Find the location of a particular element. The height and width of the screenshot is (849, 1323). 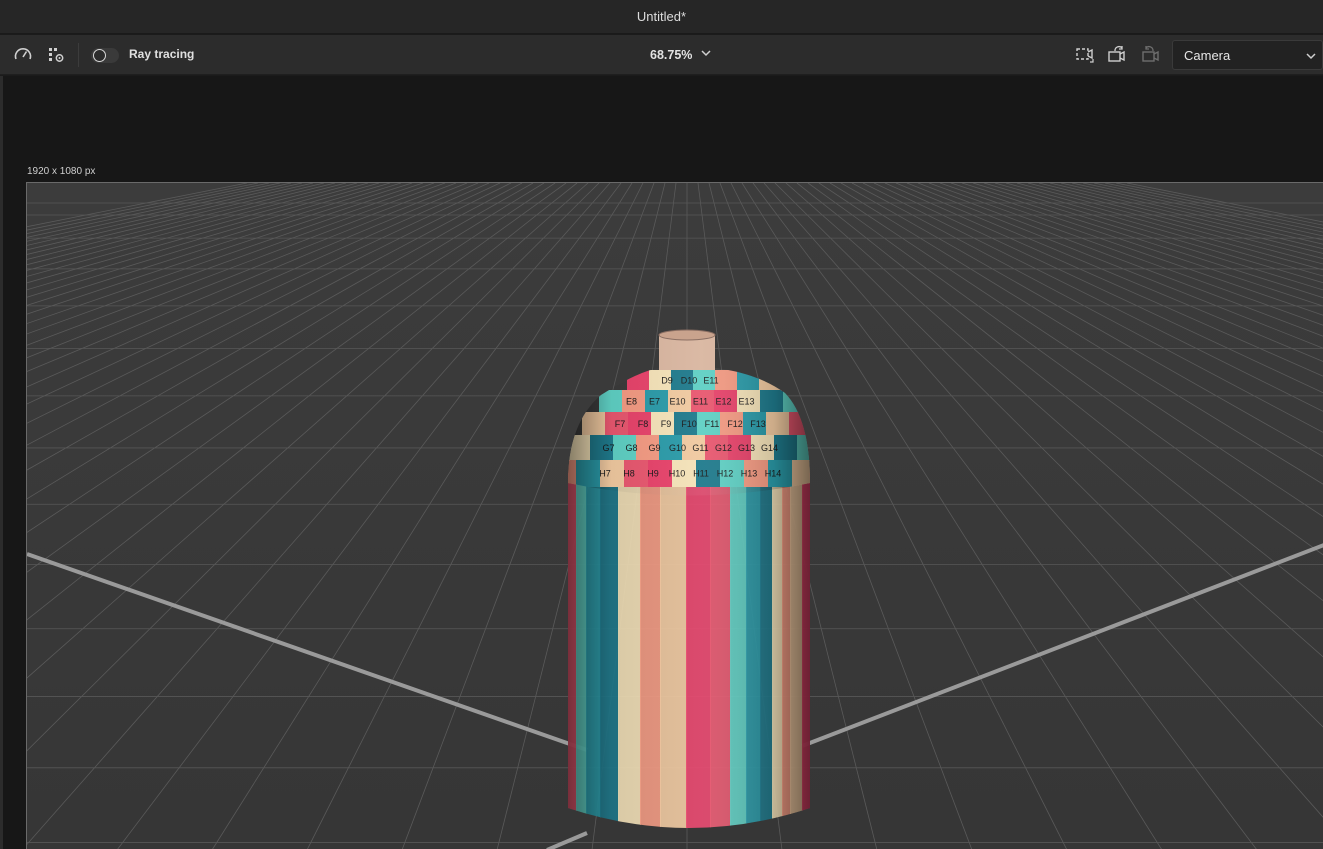

title-bar: Untitled* is located at coordinates (661, 17).